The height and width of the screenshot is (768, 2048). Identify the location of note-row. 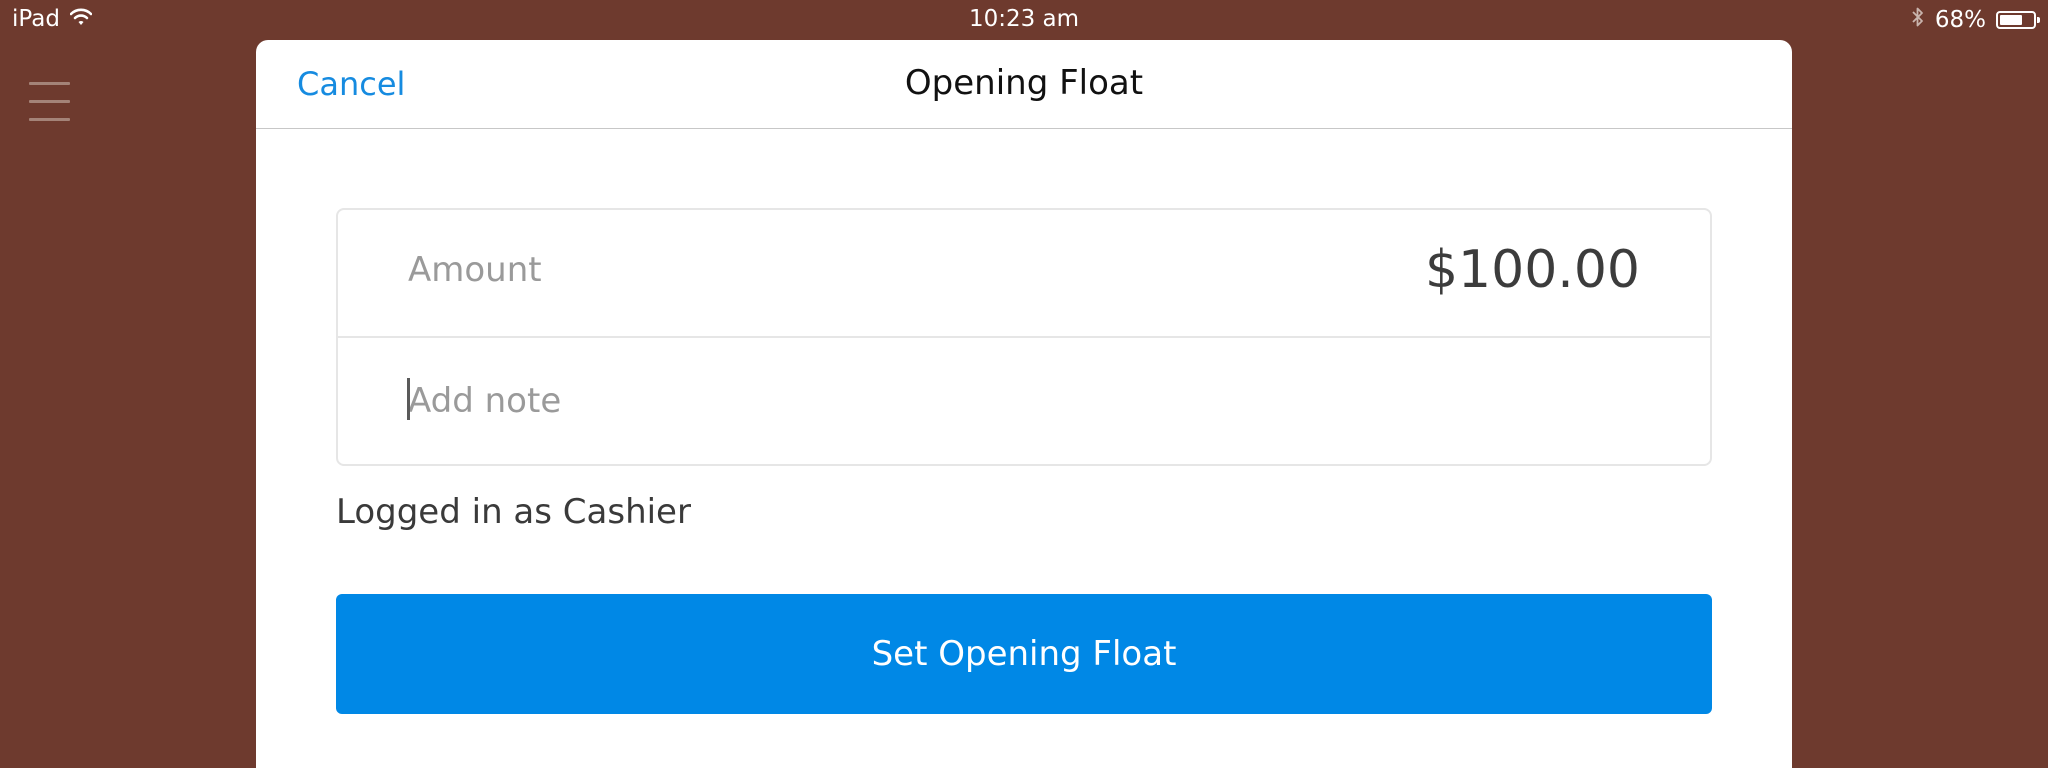
(1024, 401).